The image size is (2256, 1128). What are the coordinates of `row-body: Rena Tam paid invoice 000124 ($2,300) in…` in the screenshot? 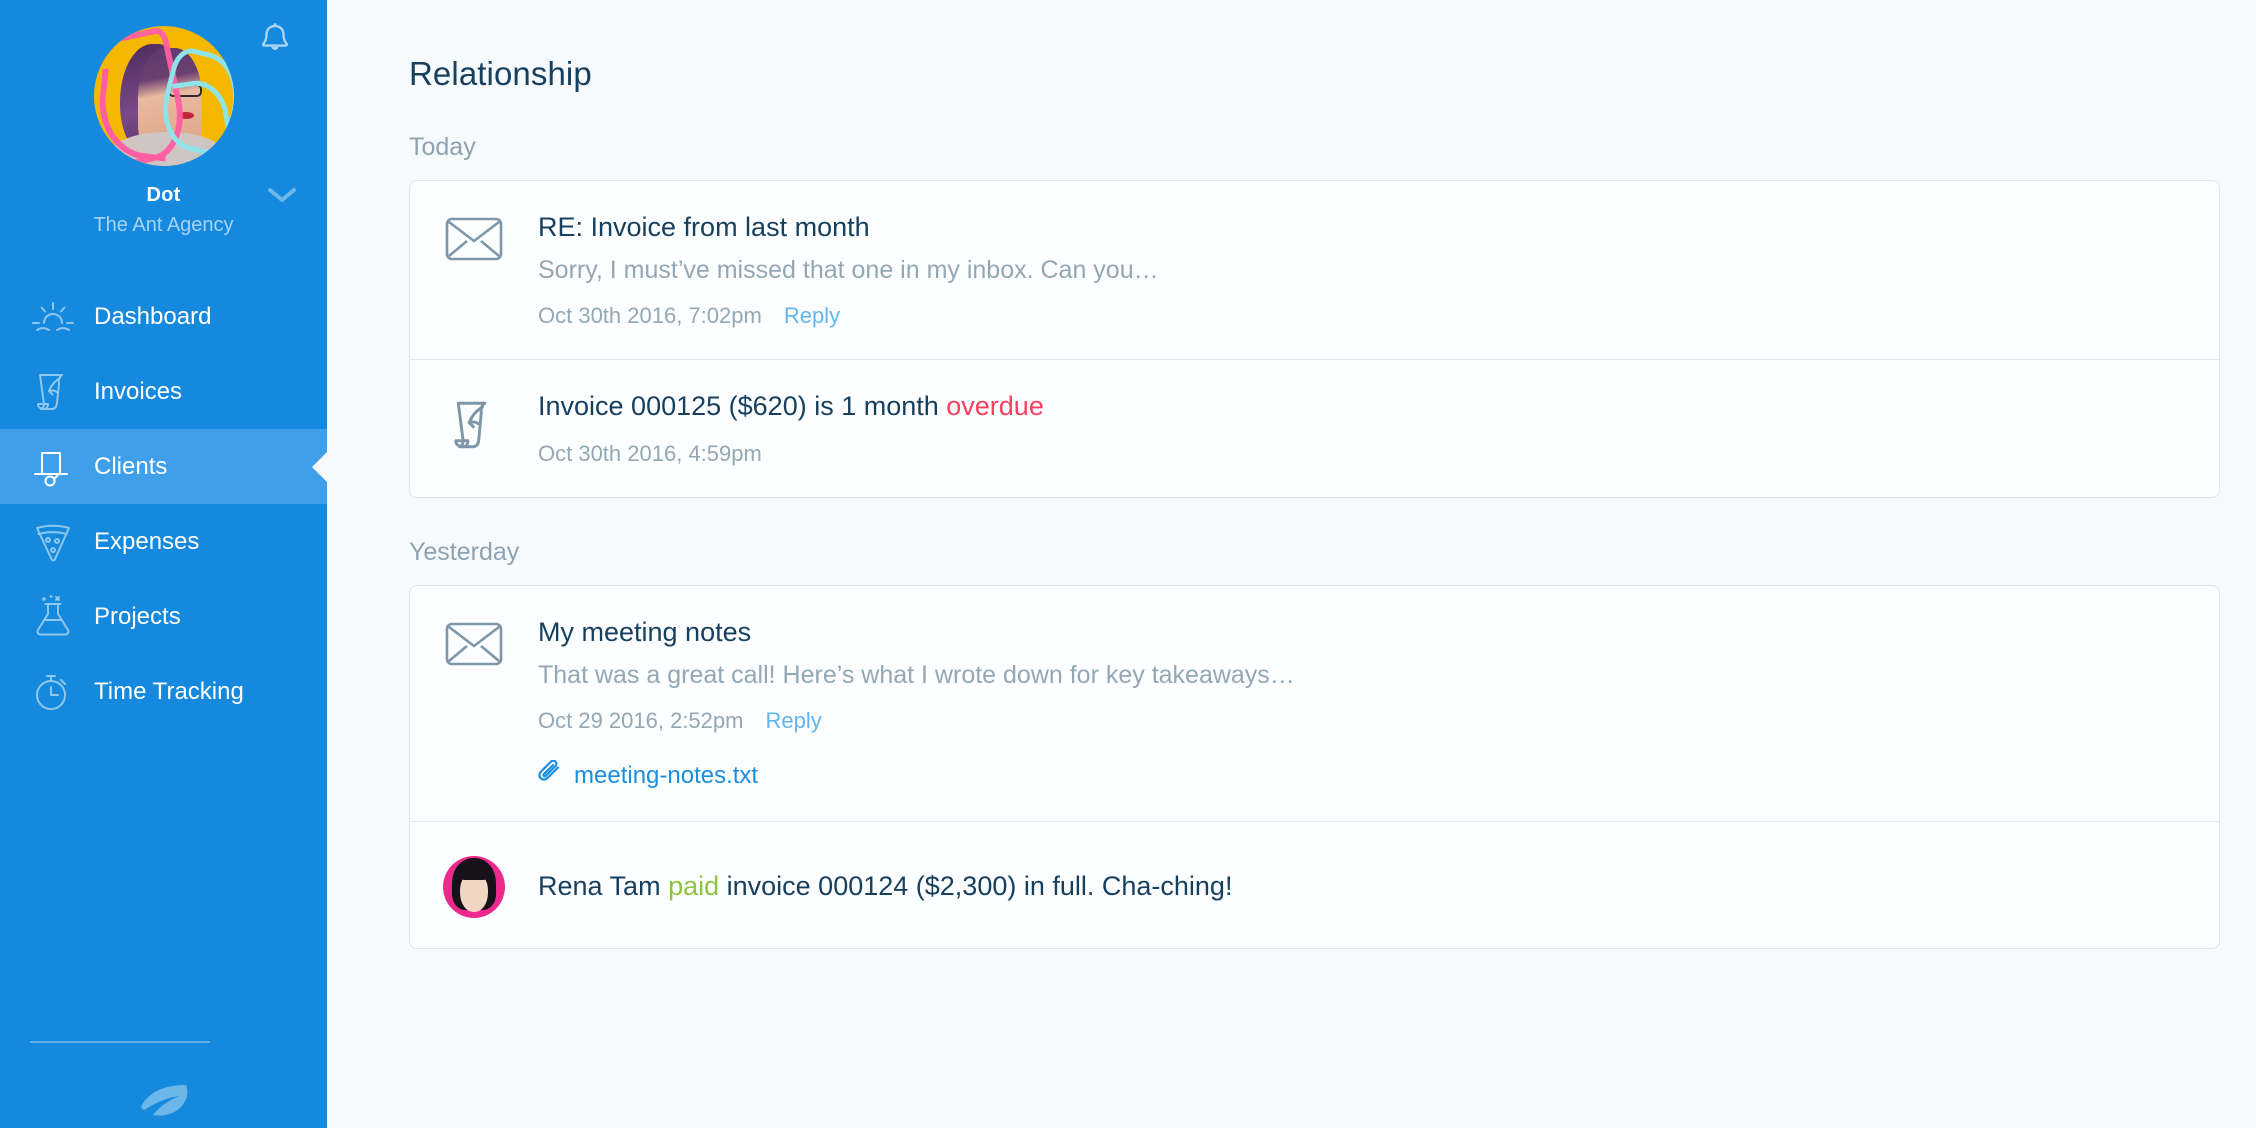 It's located at (1378, 887).